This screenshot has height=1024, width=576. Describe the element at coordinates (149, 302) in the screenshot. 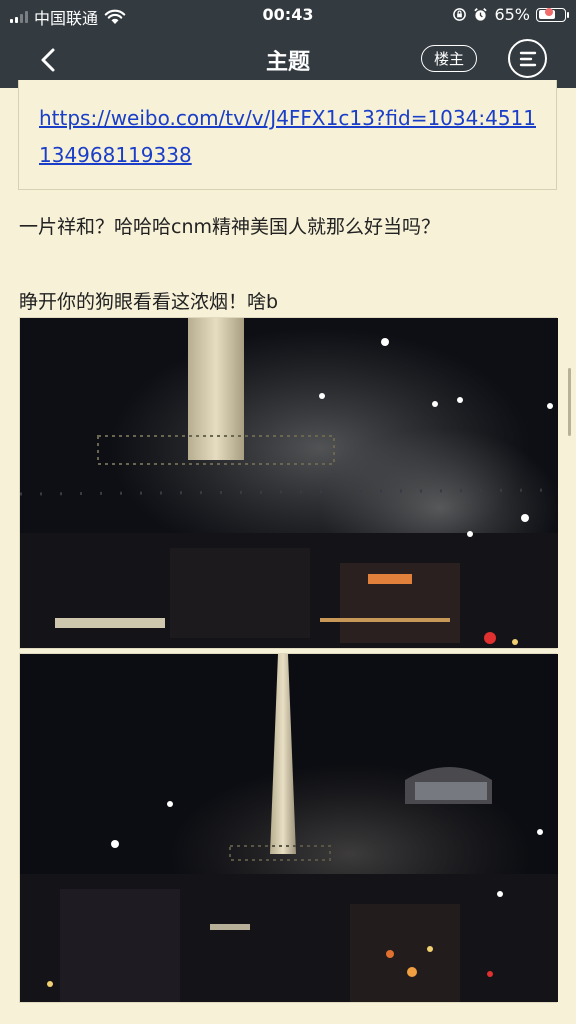

I see `post-text-line-2: 睁开你的狗眼看看这浓烟！啥b` at that location.